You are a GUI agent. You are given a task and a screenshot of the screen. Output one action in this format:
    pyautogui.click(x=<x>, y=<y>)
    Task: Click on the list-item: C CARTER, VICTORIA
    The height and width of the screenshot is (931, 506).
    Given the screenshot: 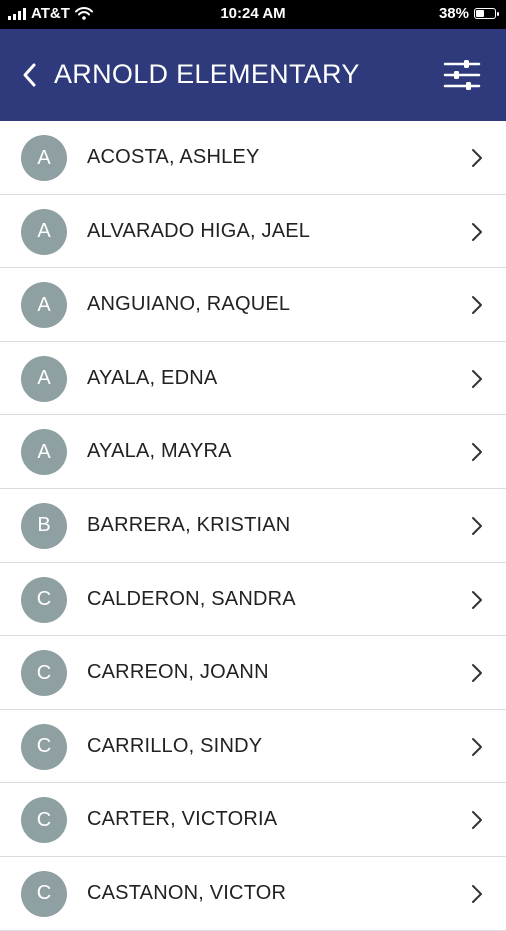 What is the action you would take?
    pyautogui.click(x=253, y=820)
    